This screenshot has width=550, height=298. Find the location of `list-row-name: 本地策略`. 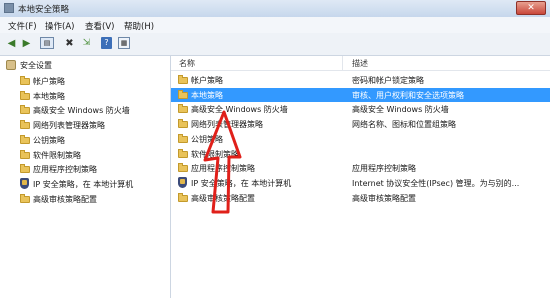

list-row-name: 本地策略 is located at coordinates (207, 95).